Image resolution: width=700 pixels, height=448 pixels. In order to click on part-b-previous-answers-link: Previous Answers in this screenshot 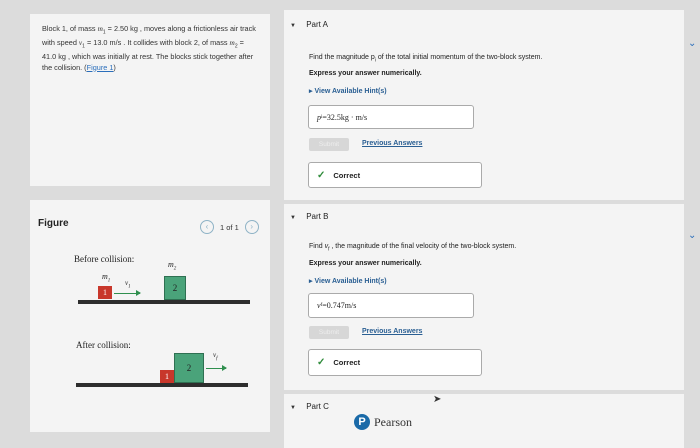, I will do `click(392, 331)`.